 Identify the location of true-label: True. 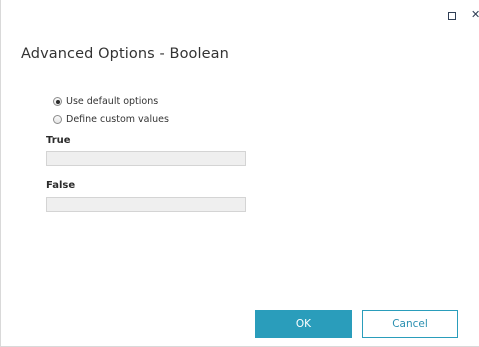
(58, 140).